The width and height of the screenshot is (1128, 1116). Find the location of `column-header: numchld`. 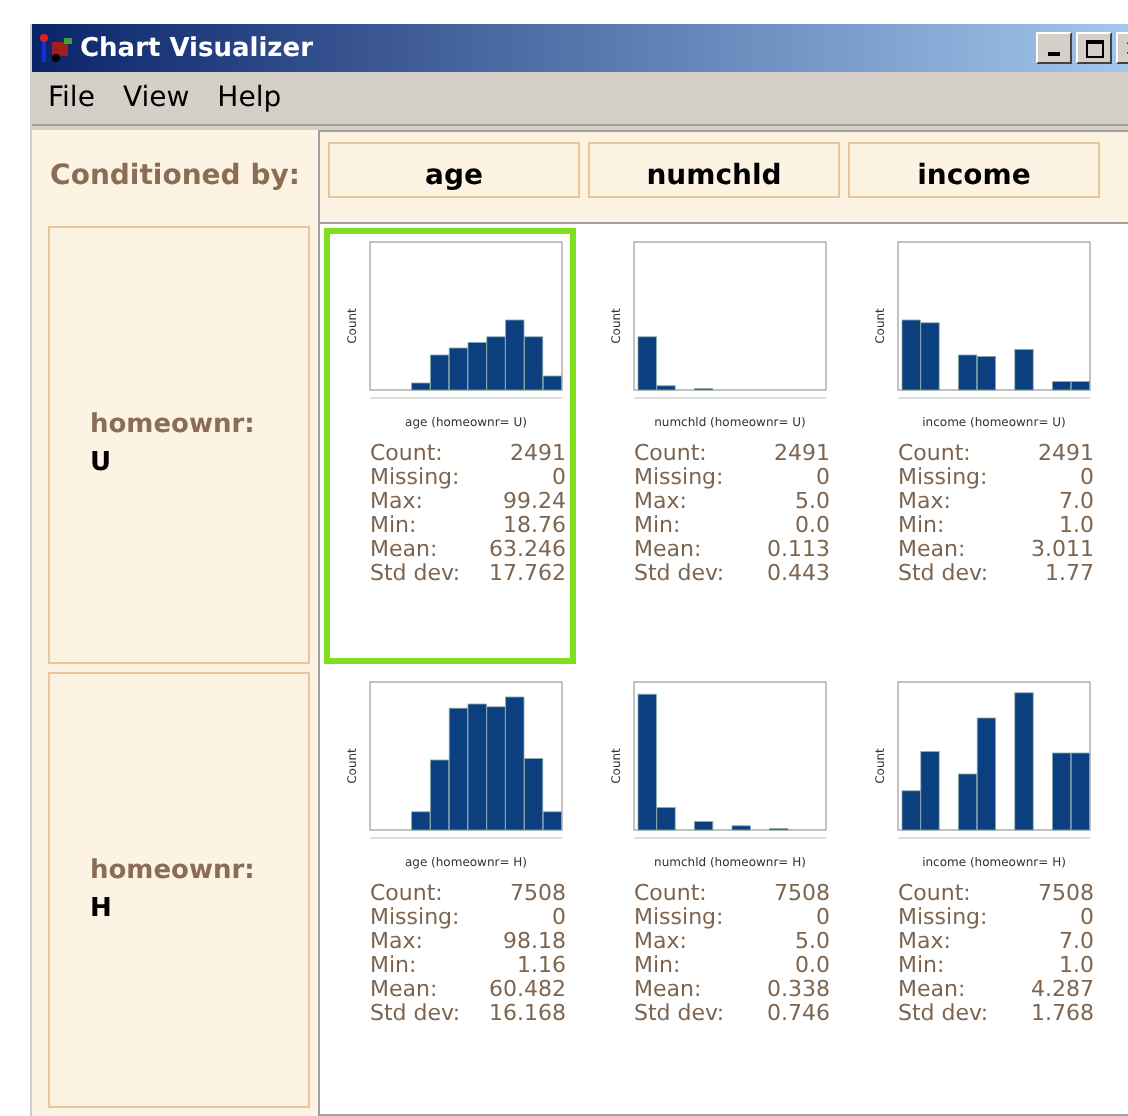

column-header: numchld is located at coordinates (714, 170).